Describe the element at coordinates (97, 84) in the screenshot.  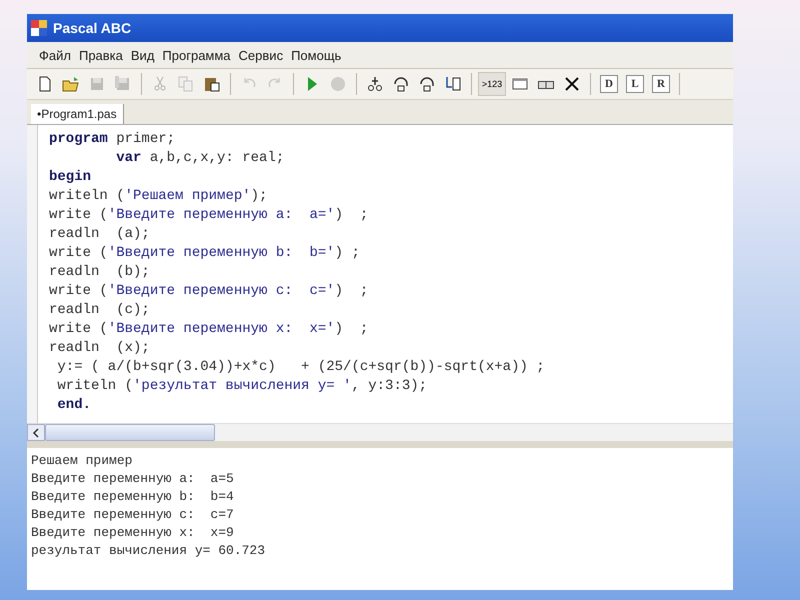
I see `save-icon` at that location.